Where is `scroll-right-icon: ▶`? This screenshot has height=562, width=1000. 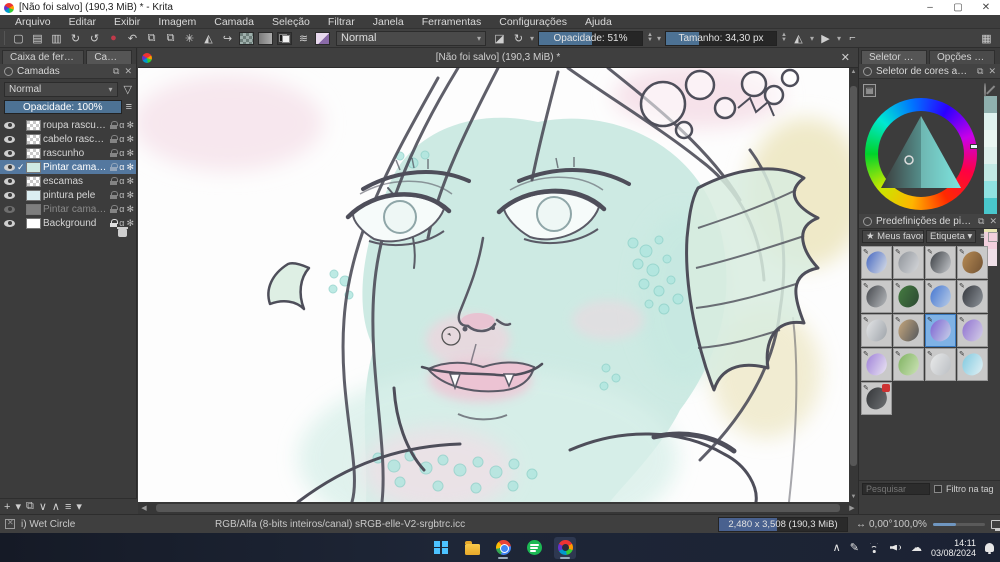
scroll-right-icon: ▶ is located at coordinates (852, 508).